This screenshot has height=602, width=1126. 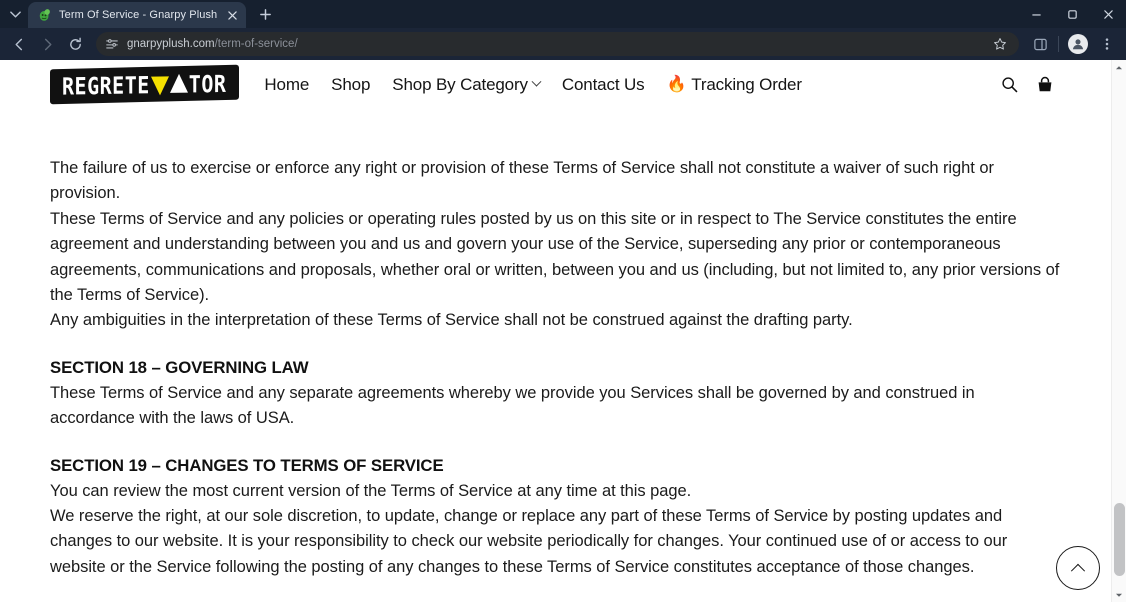 I want to click on address-bar: gnarpyplush.com/term-of-service/, so click(x=557, y=44).